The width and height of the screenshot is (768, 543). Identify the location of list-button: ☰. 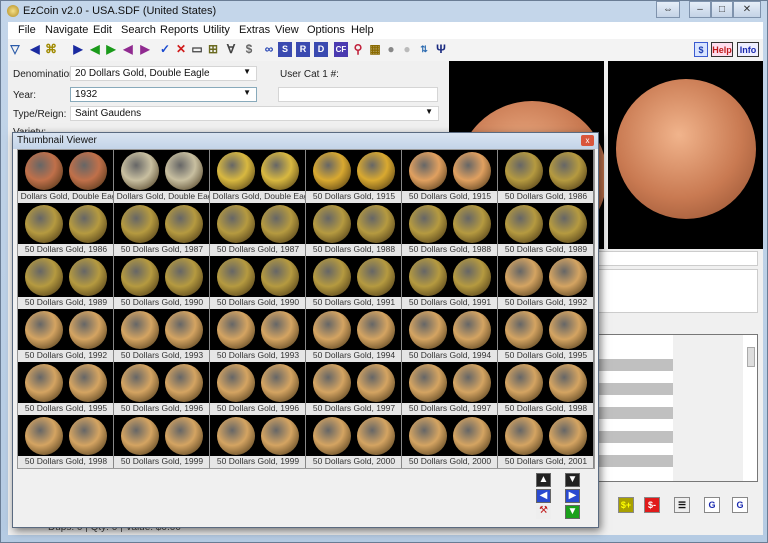
(682, 505).